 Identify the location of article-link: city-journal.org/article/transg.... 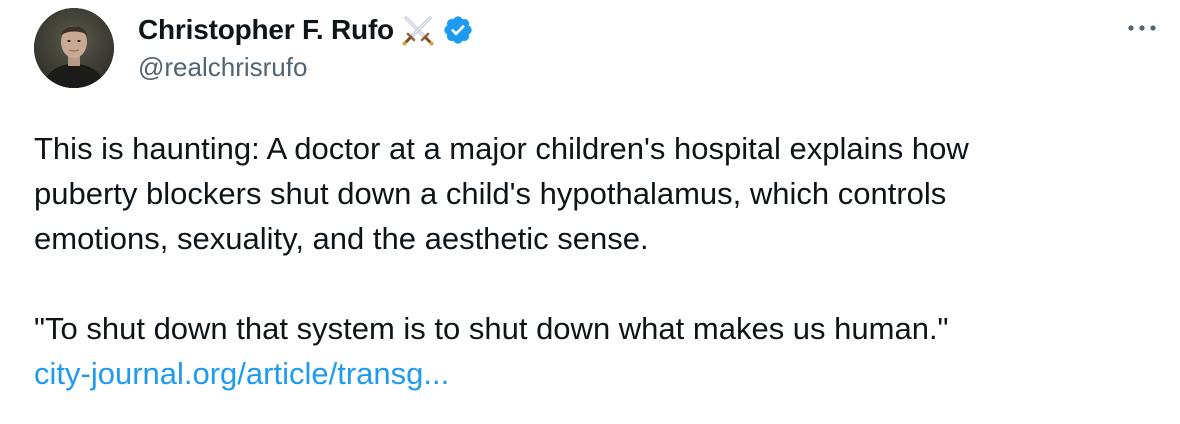
(241, 373).